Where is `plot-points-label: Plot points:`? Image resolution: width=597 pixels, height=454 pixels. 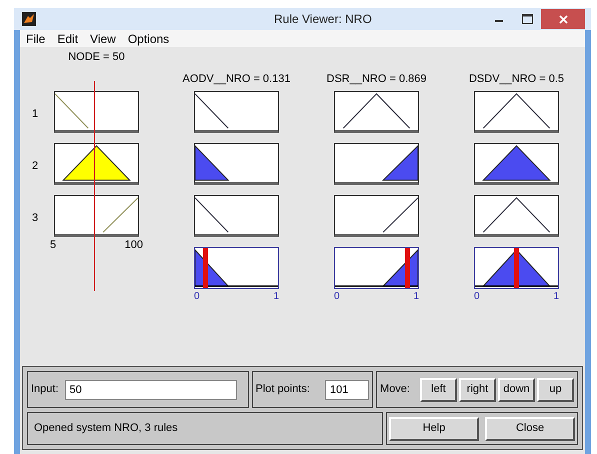 plot-points-label: Plot points: is located at coordinates (283, 390).